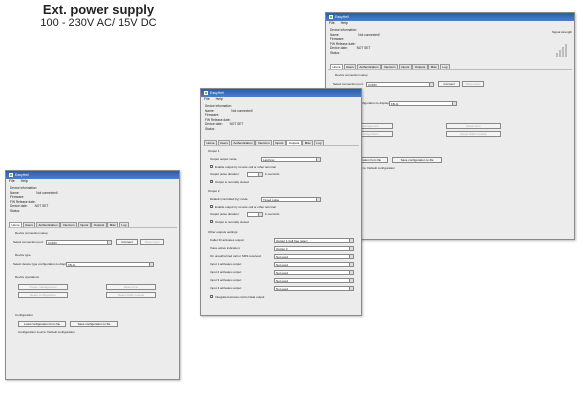 Image resolution: width=583 pixels, height=401 pixels. Describe the element at coordinates (42, 324) in the screenshot. I see `load-config-button: Load configuration from file` at that location.